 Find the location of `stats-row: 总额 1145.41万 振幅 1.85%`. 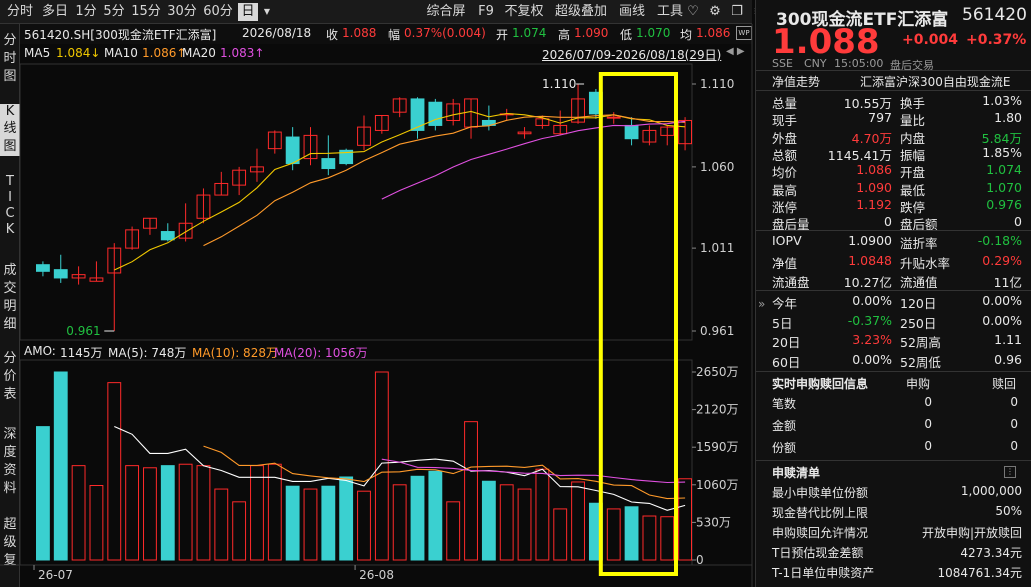

stats-row: 总额 1145.41万 振幅 1.85% is located at coordinates (893, 153).